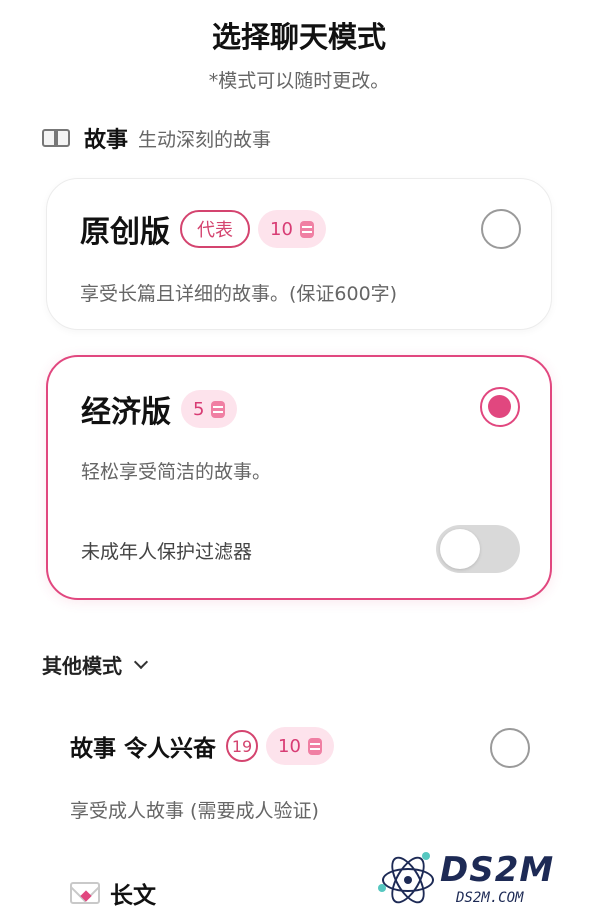 This screenshot has width=598, height=915. Describe the element at coordinates (57, 138) in the screenshot. I see `open-book-icon` at that location.